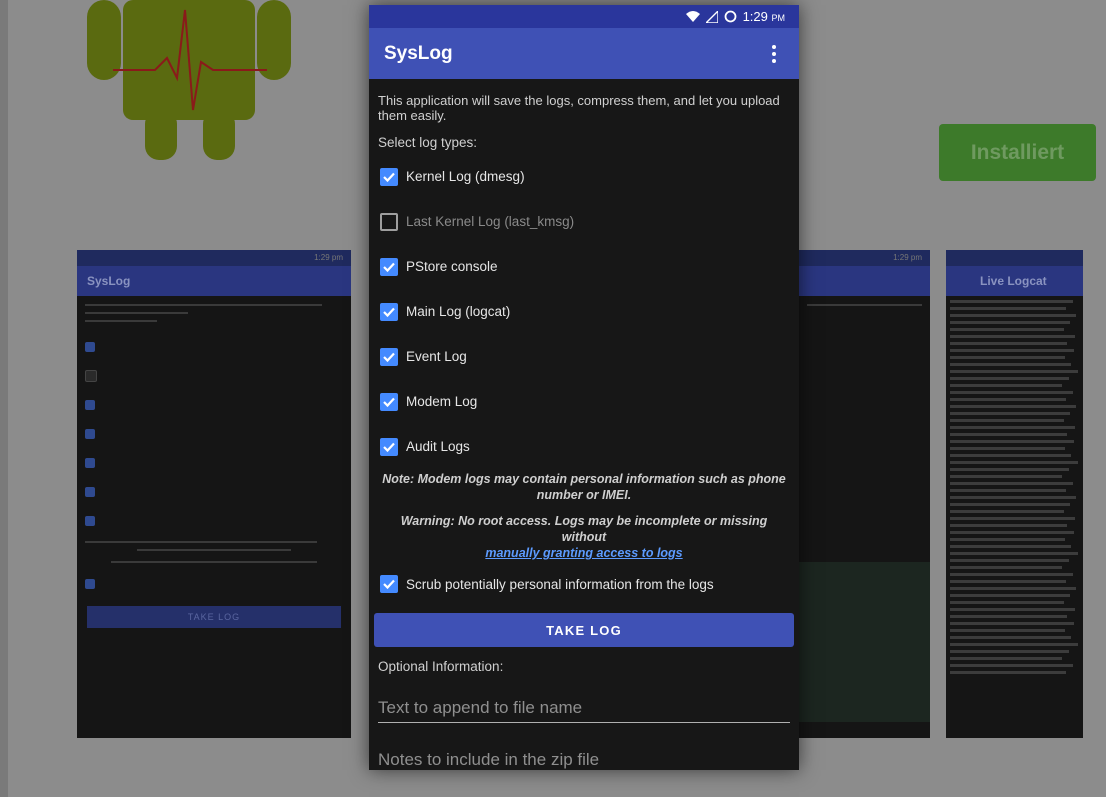 Image resolution: width=1106 pixels, height=797 pixels. What do you see at coordinates (774, 54) in the screenshot?
I see `overflow-menu-icon` at bounding box center [774, 54].